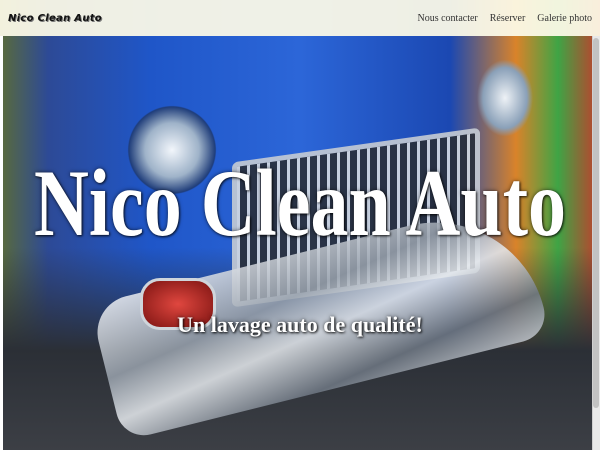 This screenshot has height=450, width=600. Describe the element at coordinates (447, 18) in the screenshot. I see `nav-link-contact: Nous contacter` at that location.